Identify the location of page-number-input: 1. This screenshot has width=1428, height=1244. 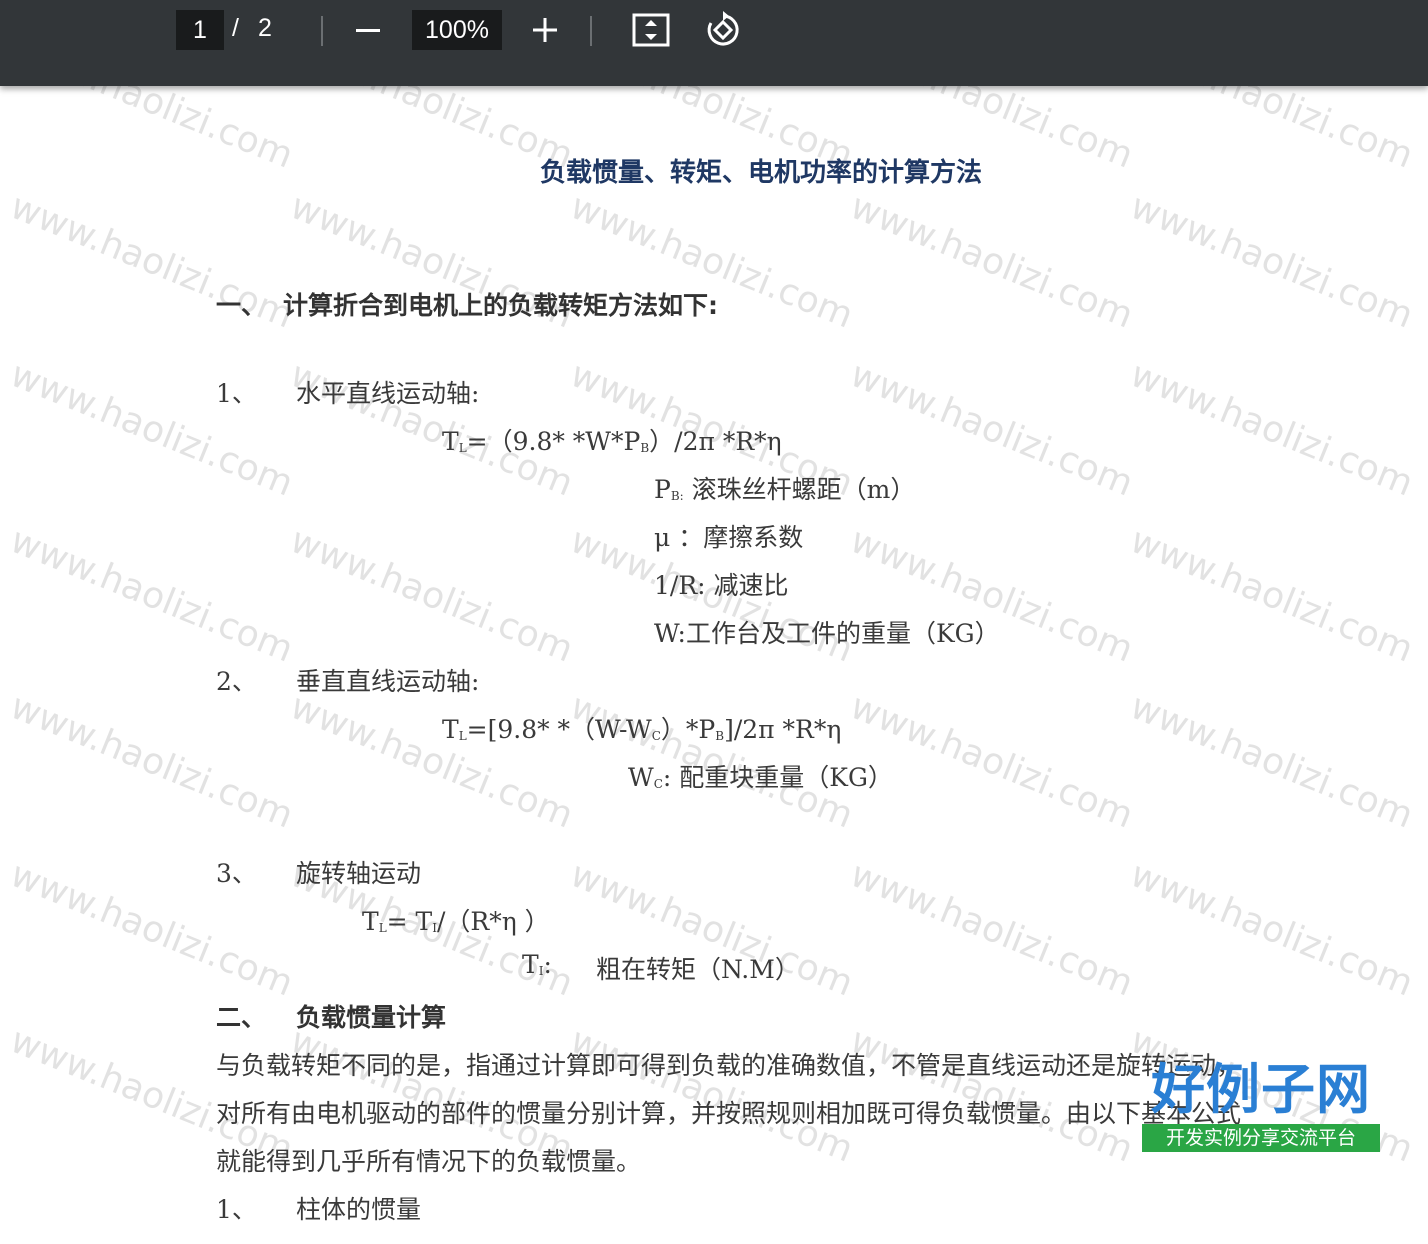
(200, 30).